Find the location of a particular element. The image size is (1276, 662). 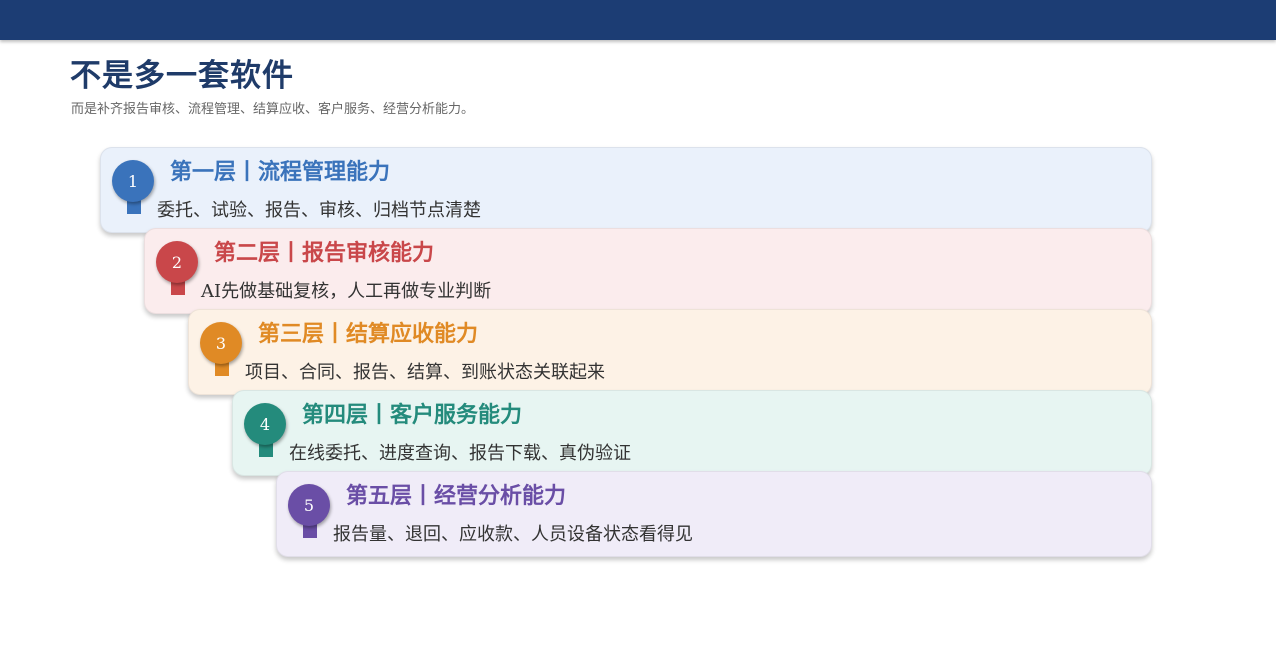

page-subtitle: 而是补齐报告审核、流程管理、结算应收、客户服务、经营分析能力。 is located at coordinates (273, 109).